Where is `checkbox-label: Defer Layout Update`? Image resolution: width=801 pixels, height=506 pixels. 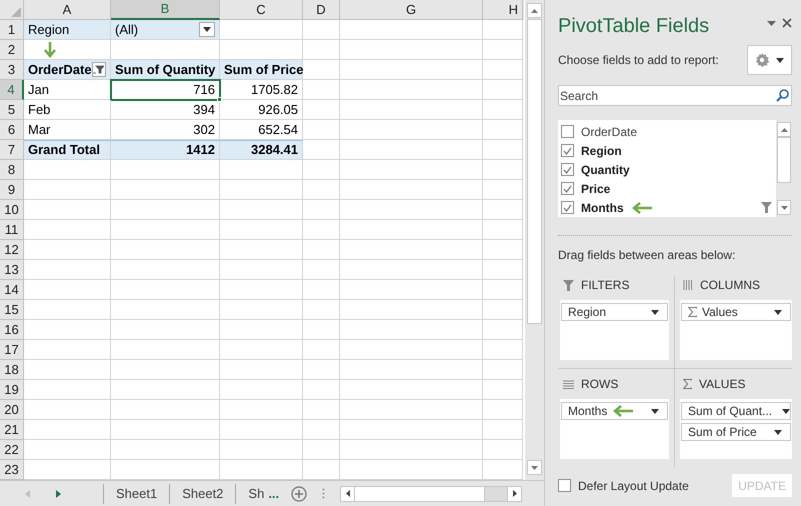 checkbox-label: Defer Layout Update is located at coordinates (633, 486).